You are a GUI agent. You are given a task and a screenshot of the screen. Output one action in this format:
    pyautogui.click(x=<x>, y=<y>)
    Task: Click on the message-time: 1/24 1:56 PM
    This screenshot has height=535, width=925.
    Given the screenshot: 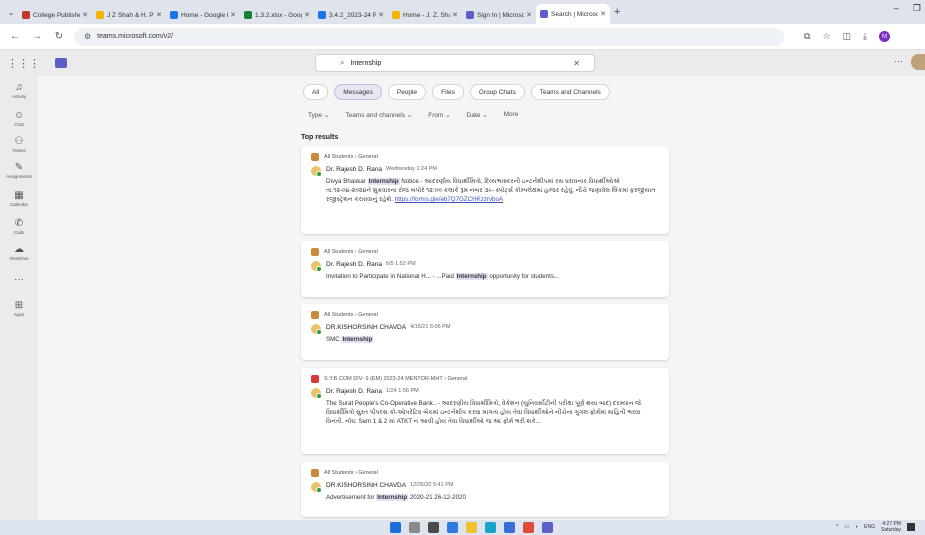 What is the action you would take?
    pyautogui.click(x=402, y=391)
    